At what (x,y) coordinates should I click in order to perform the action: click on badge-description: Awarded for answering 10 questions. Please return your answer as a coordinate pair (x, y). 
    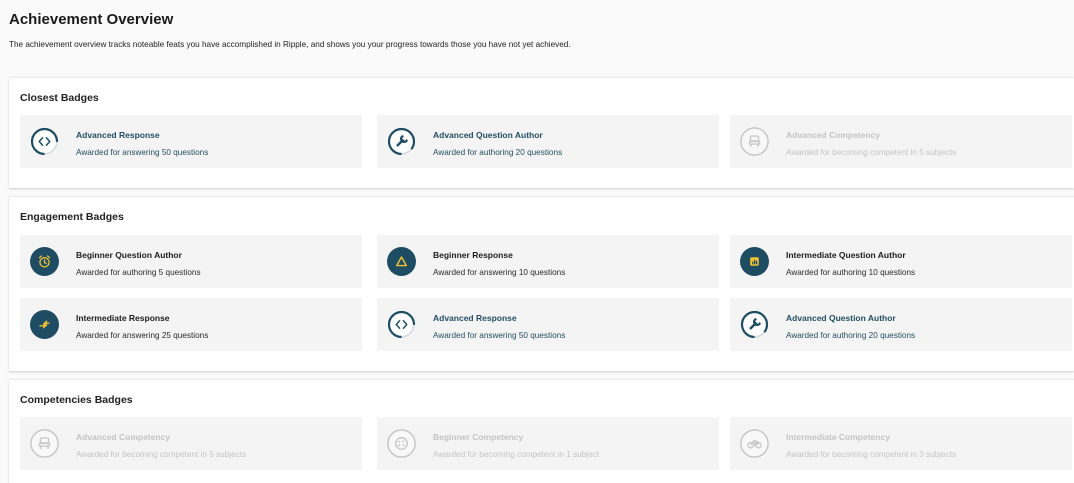
    Looking at the image, I should click on (499, 272).